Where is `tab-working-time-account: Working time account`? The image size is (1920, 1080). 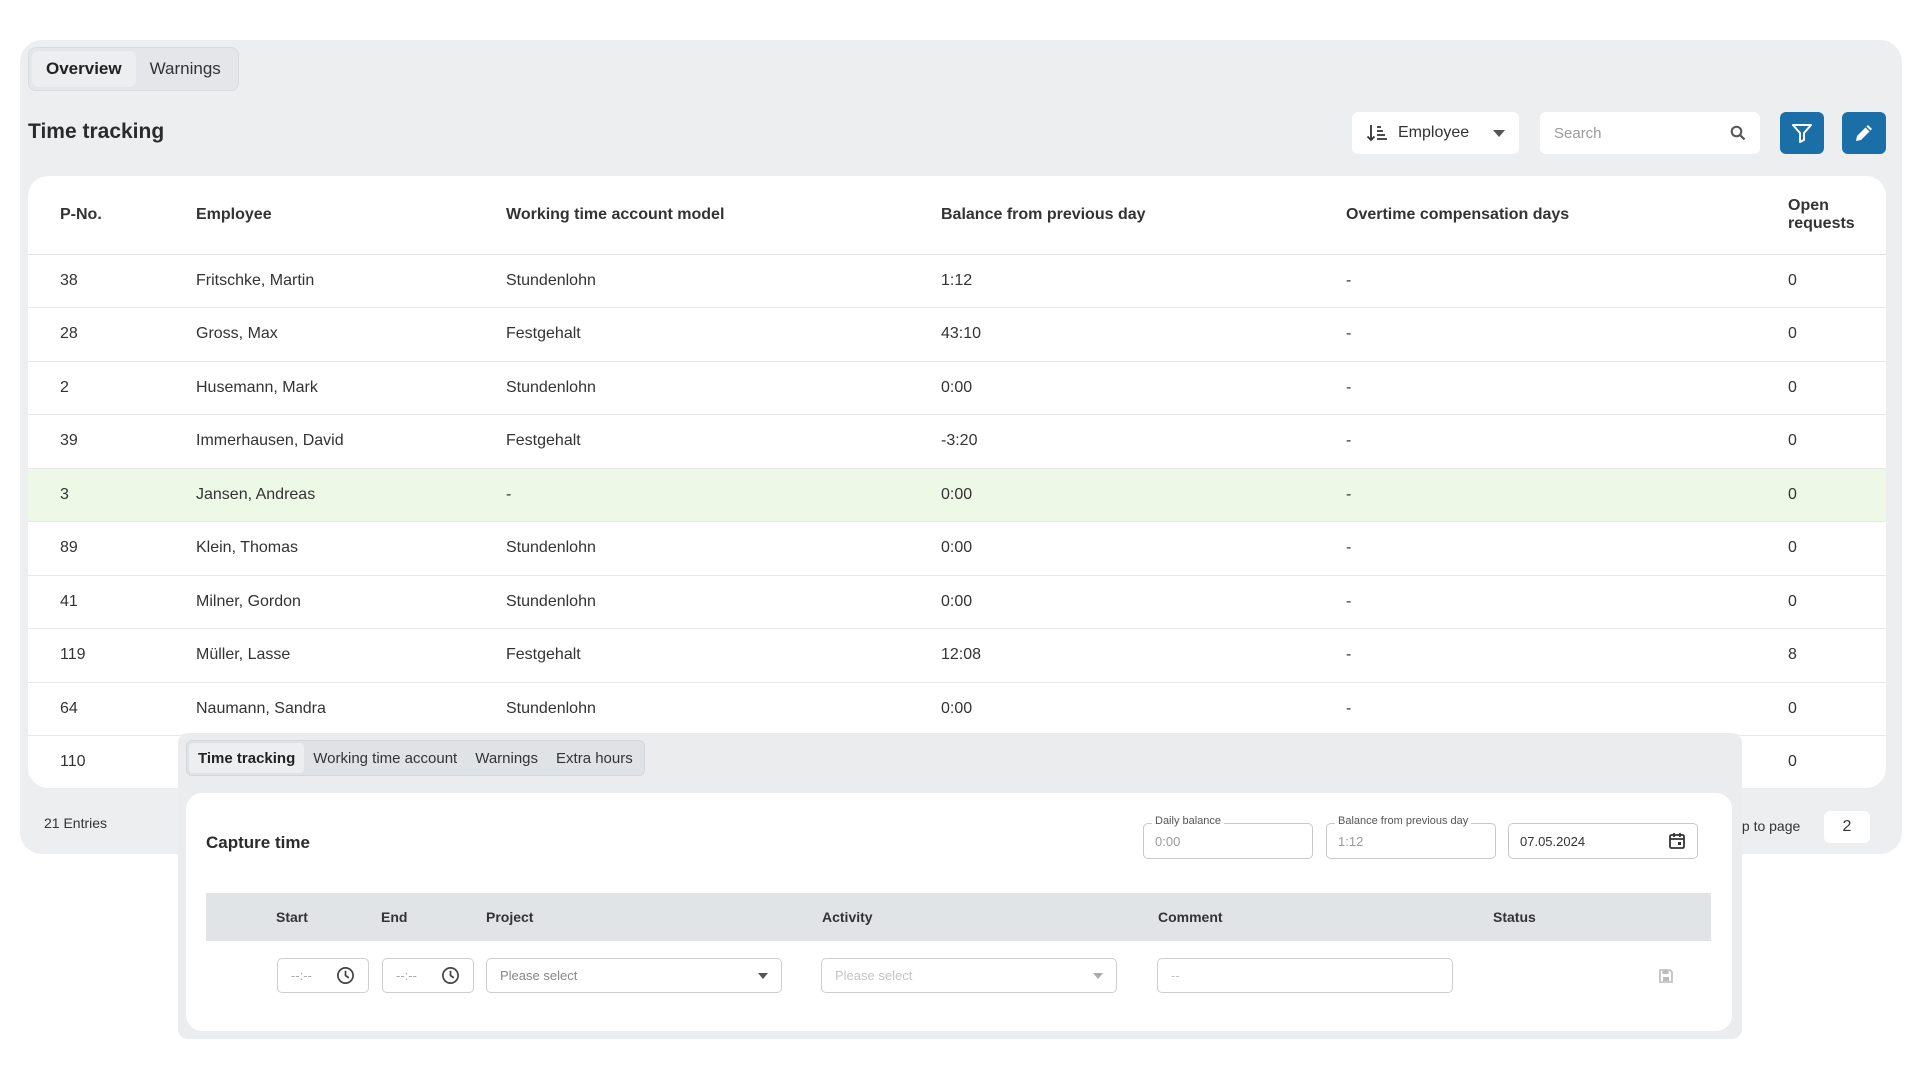 tab-working-time-account: Working time account is located at coordinates (385, 758).